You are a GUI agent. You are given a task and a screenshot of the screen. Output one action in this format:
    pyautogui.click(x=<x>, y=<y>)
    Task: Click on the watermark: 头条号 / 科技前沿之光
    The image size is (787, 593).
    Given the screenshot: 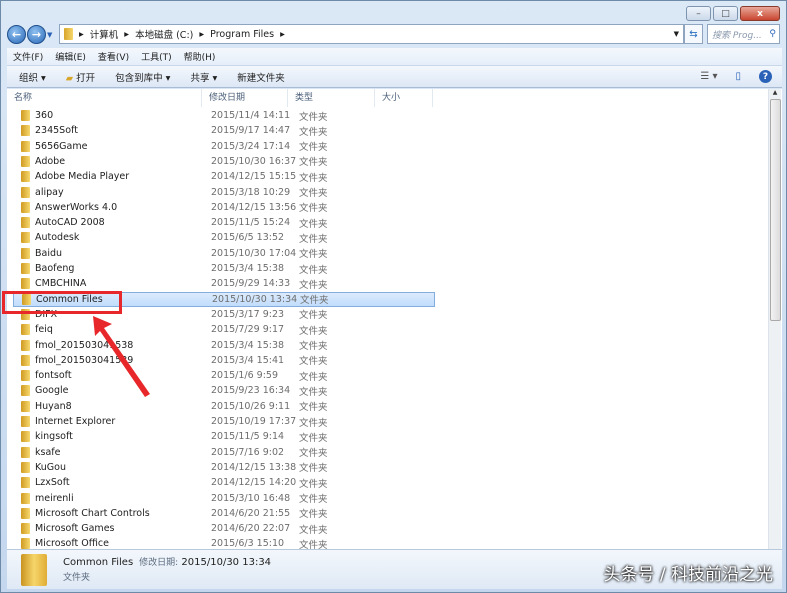 What is the action you would take?
    pyautogui.click(x=688, y=575)
    